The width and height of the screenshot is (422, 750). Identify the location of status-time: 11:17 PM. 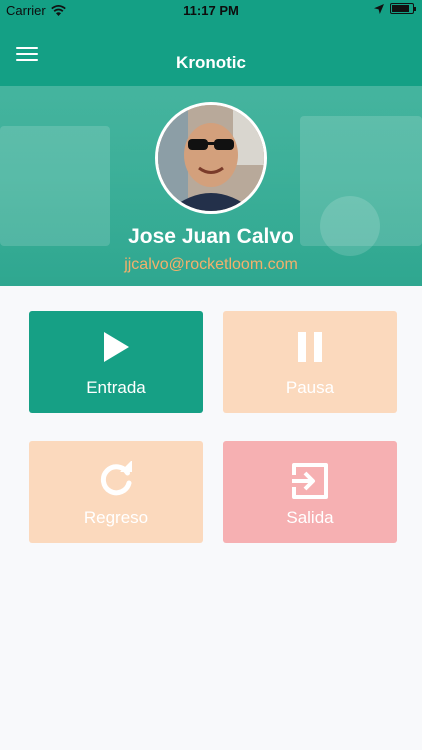
(211, 10).